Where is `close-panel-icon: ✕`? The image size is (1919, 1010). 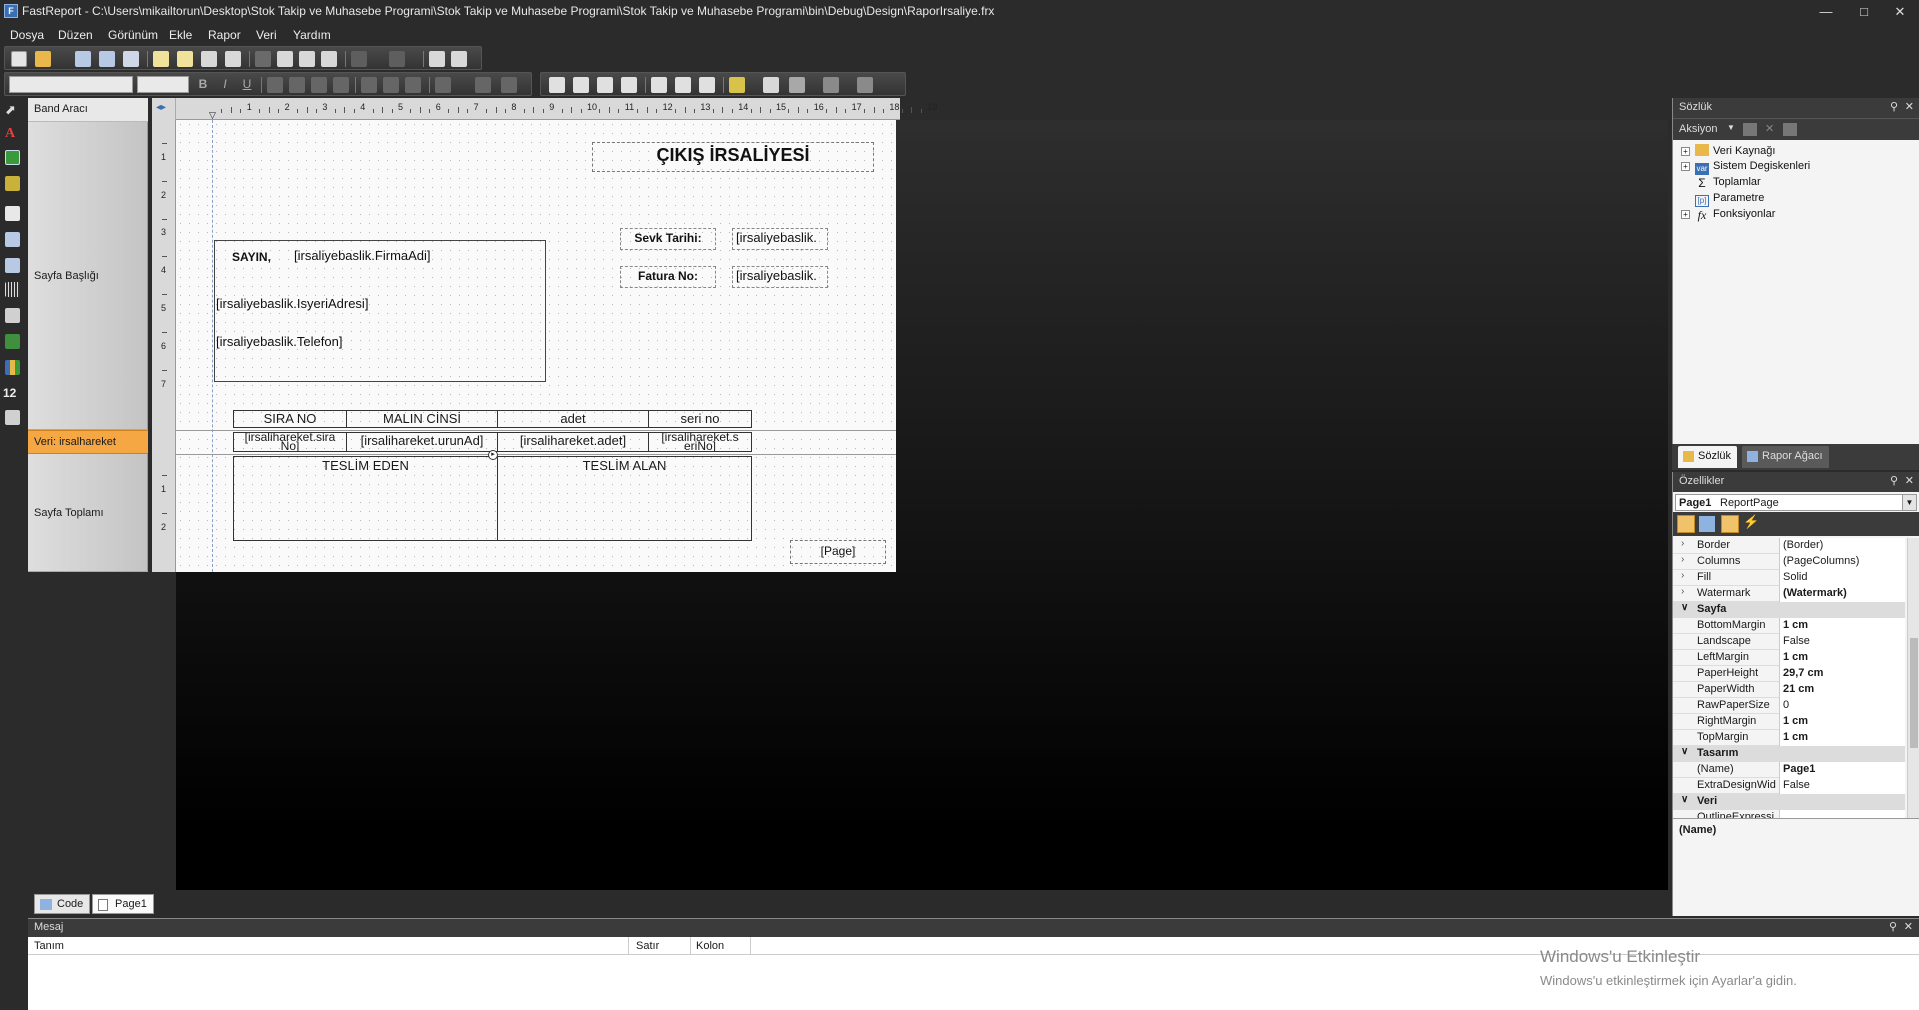
close-panel-icon: ✕ is located at coordinates (1909, 480).